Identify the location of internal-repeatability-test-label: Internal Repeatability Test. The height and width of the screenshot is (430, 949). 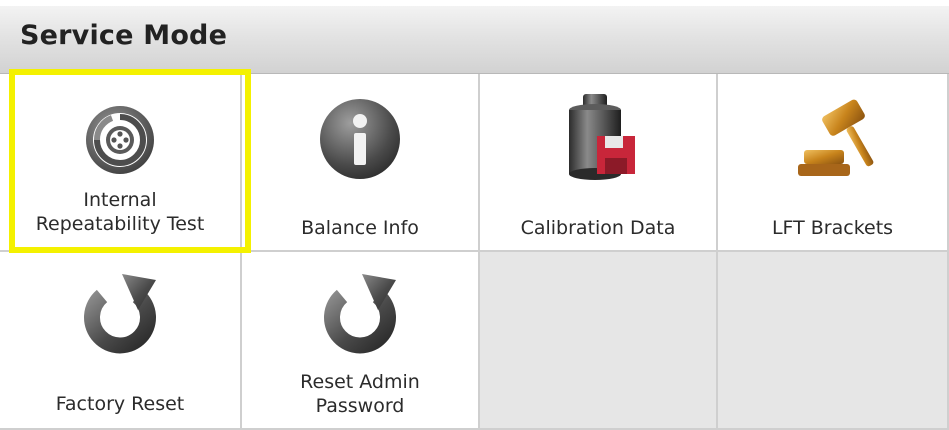
(120, 212).